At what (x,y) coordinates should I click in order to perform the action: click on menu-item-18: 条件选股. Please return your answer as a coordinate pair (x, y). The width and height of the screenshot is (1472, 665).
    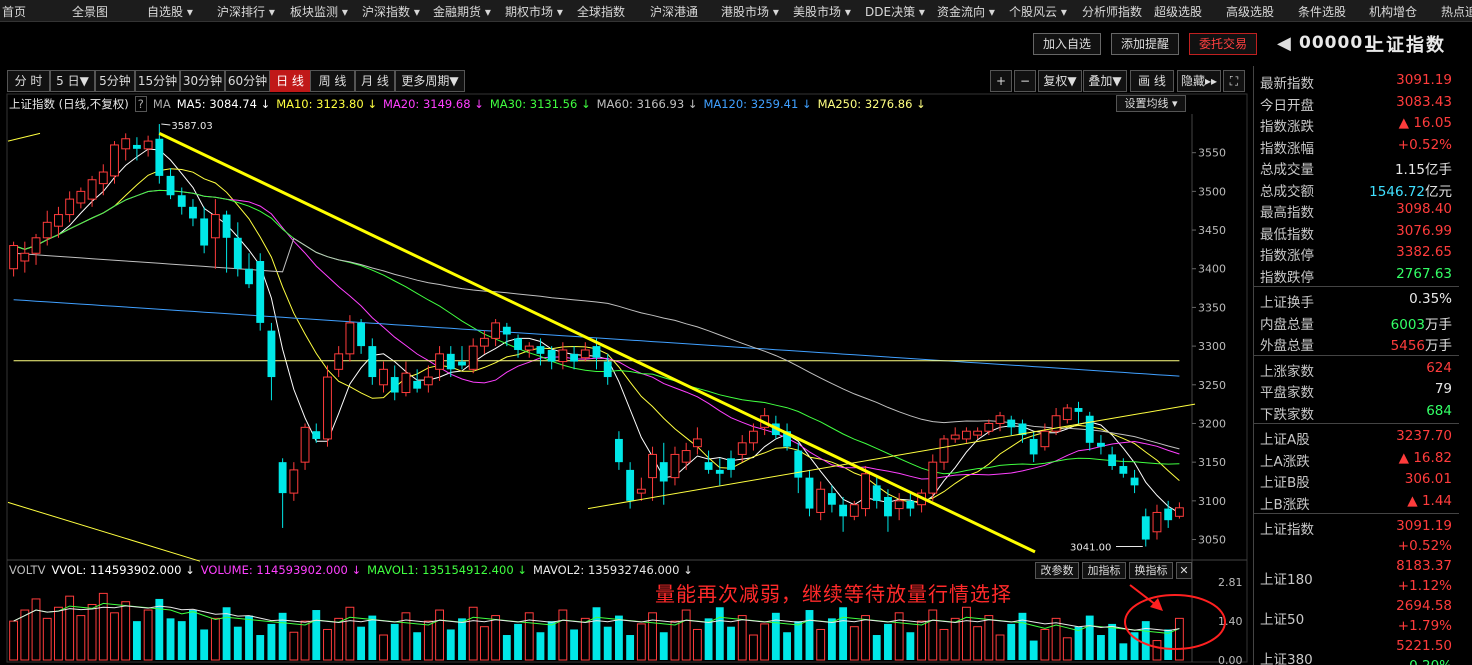
    Looking at the image, I should click on (1322, 11).